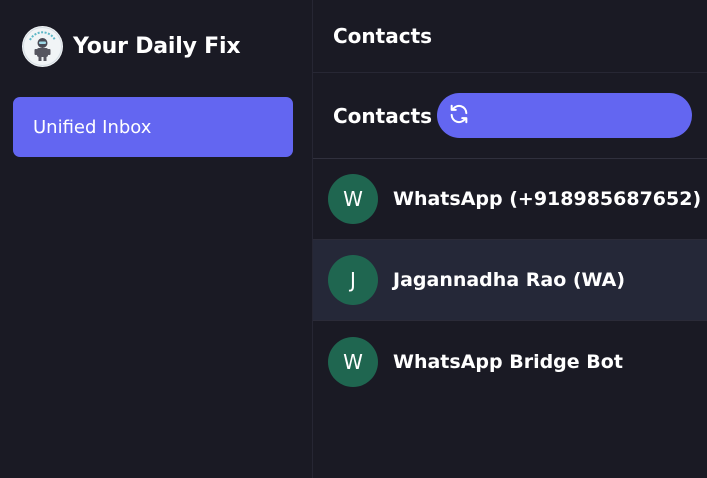 The height and width of the screenshot is (478, 707). What do you see at coordinates (510, 36) in the screenshot?
I see `page-header: Contacts` at bounding box center [510, 36].